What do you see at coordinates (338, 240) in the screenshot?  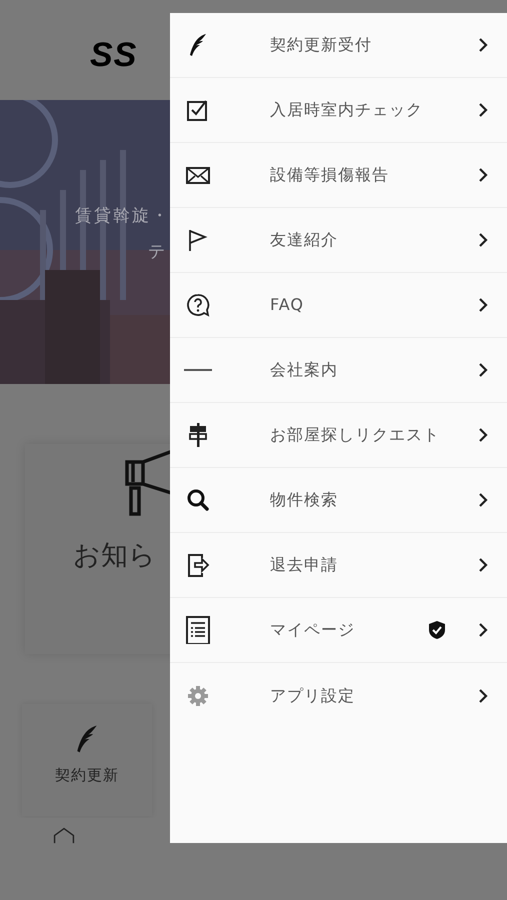 I see `drawer-item: 友達紹介` at bounding box center [338, 240].